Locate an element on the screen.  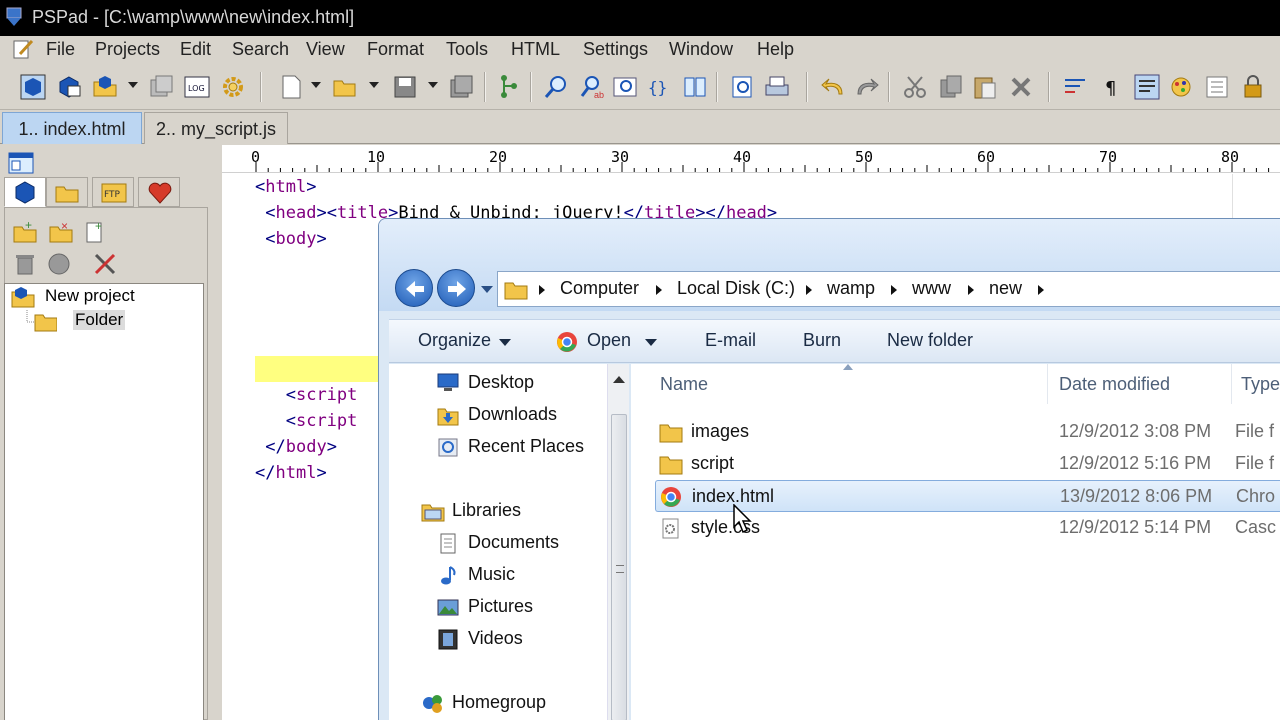
save-all-icon is located at coordinates (461, 87).